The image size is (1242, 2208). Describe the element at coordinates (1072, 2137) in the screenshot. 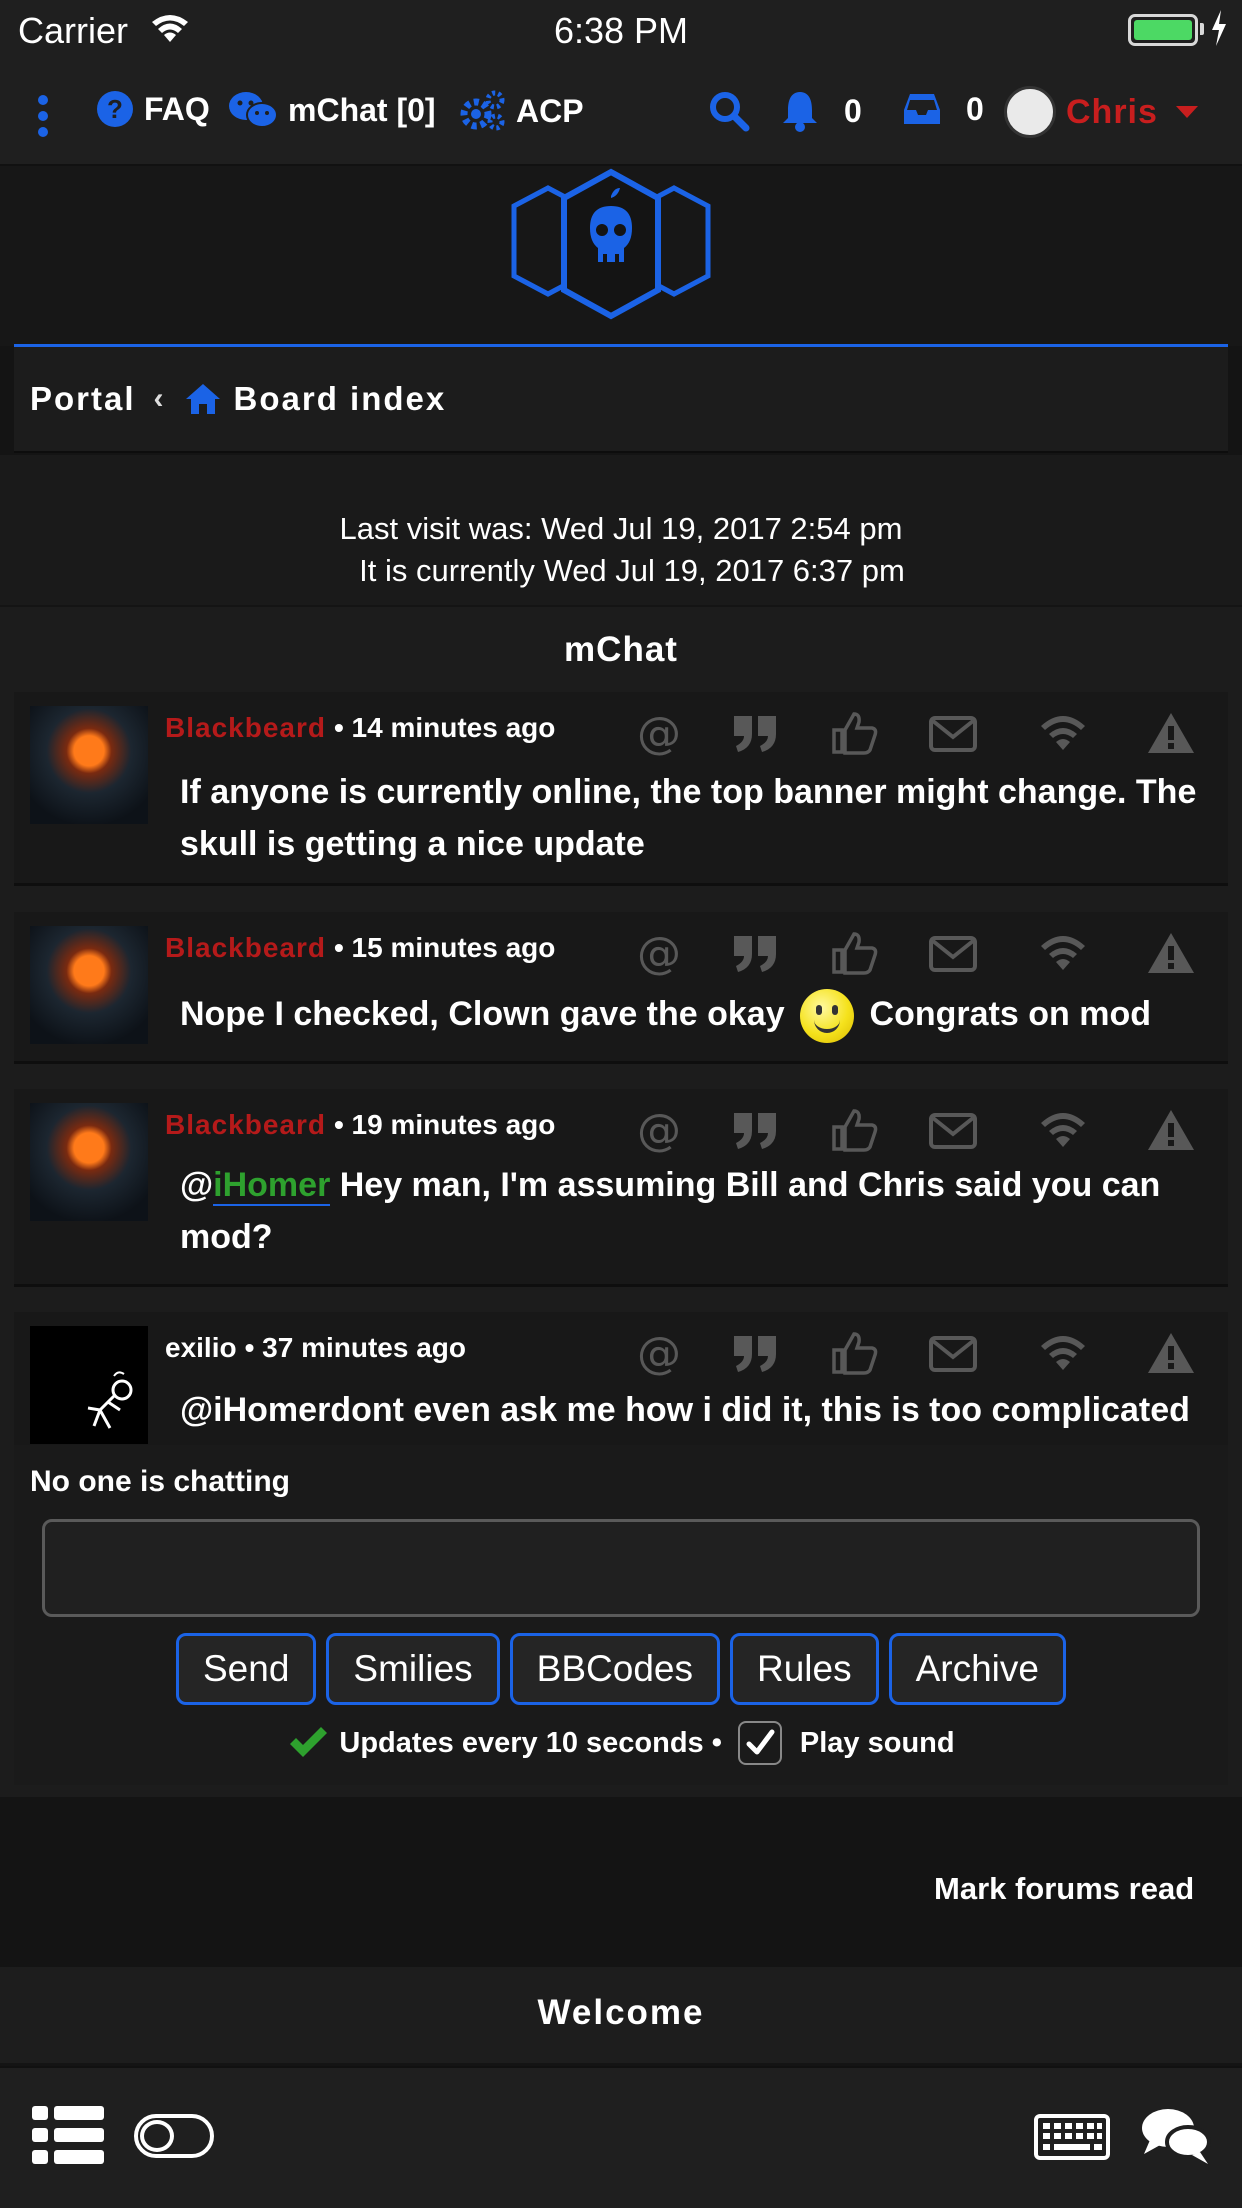

I see `keyboard-icon` at that location.